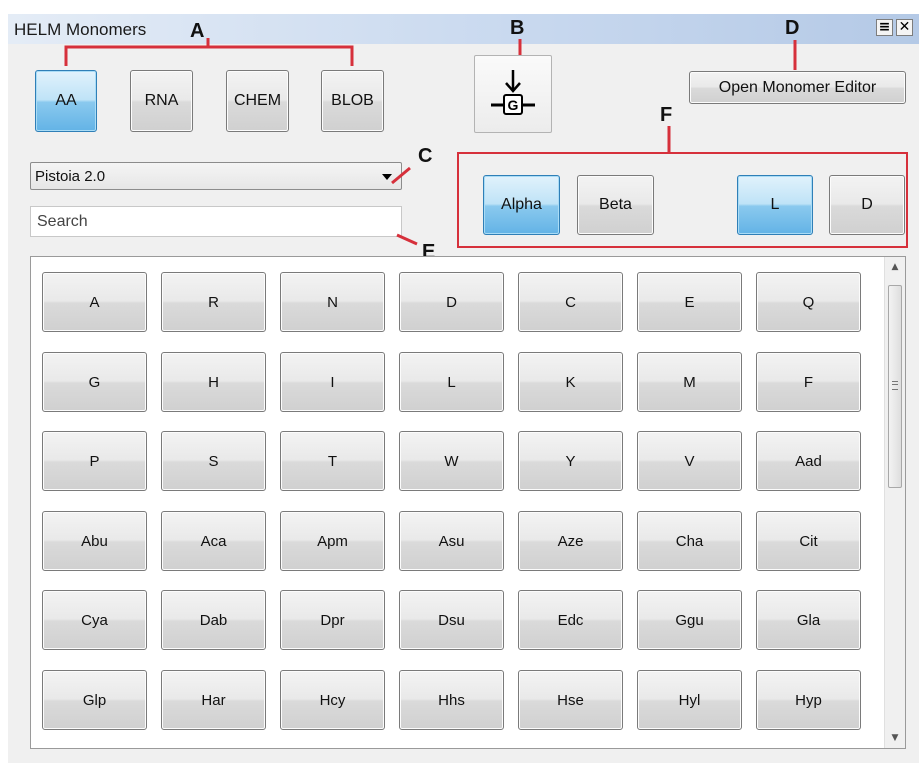 The height and width of the screenshot is (763, 919). I want to click on annotation-label-f: F, so click(666, 115).